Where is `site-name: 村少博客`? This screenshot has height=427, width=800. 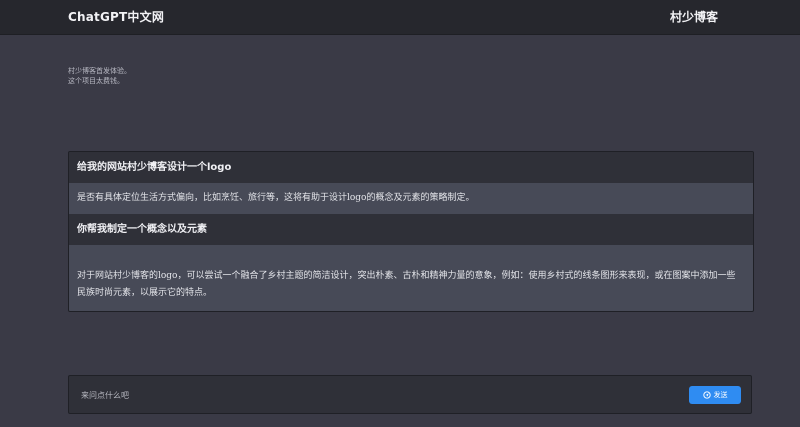 site-name: 村少博客 is located at coordinates (694, 16).